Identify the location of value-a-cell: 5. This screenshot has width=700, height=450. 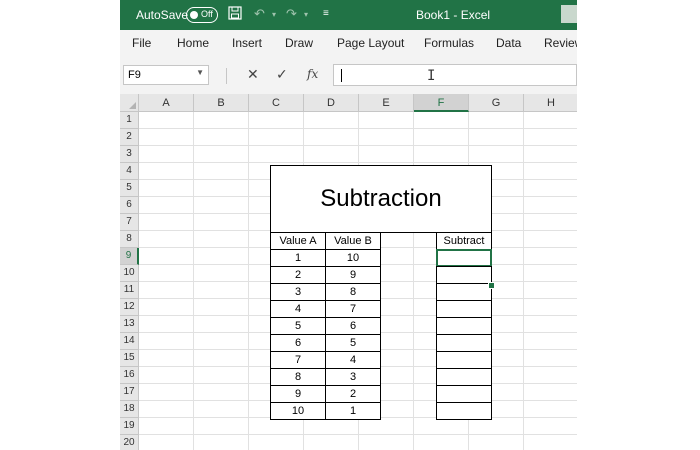
(298, 326).